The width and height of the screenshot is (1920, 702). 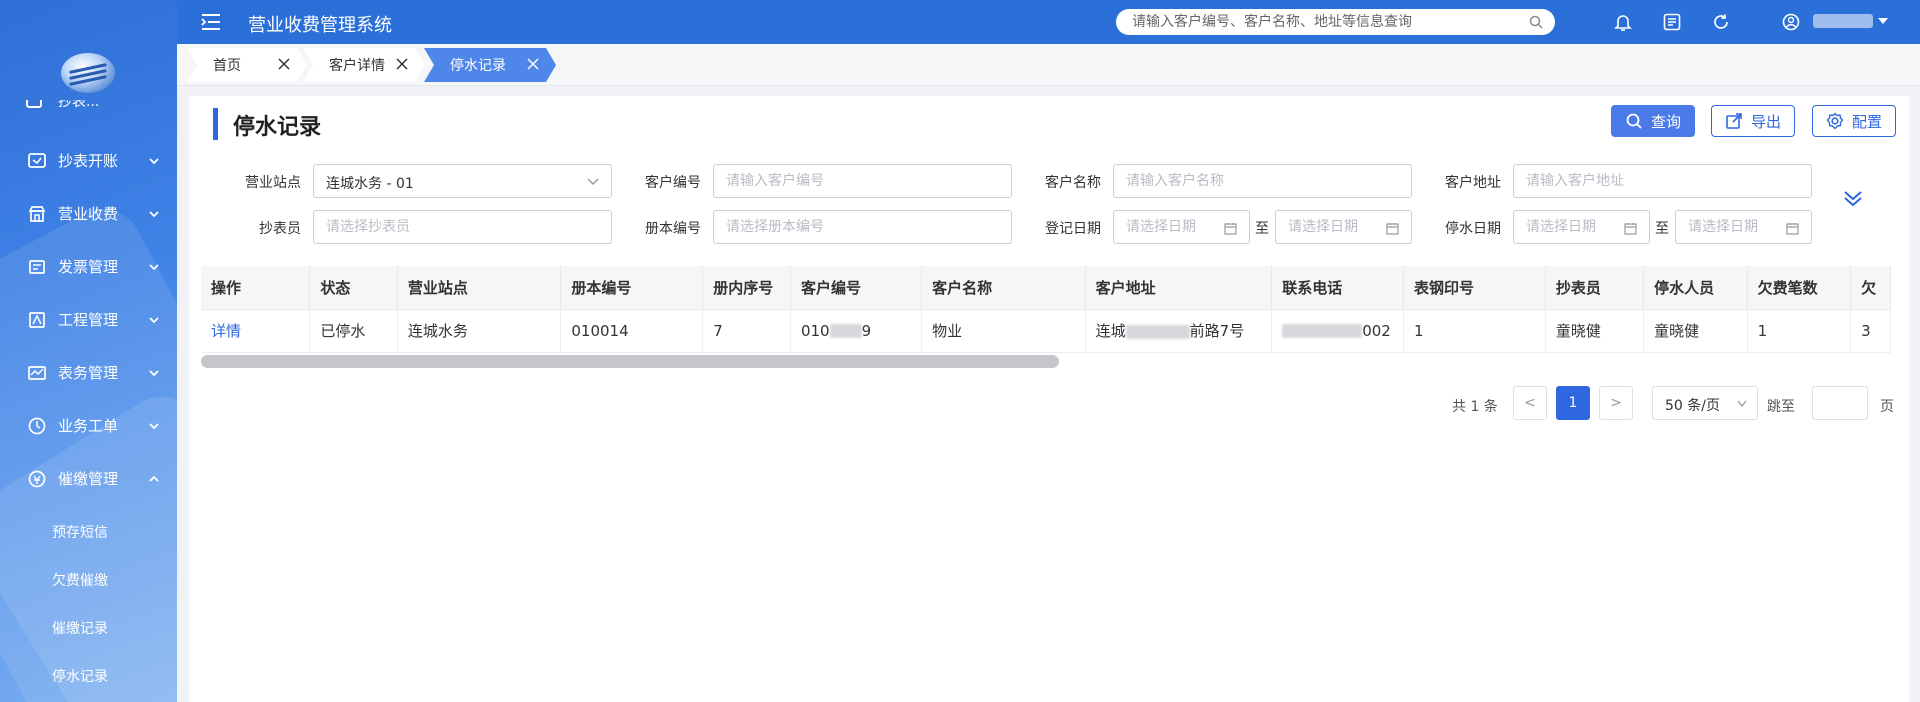 What do you see at coordinates (1572, 227) in the screenshot?
I see `stop-date-from-input` at bounding box center [1572, 227].